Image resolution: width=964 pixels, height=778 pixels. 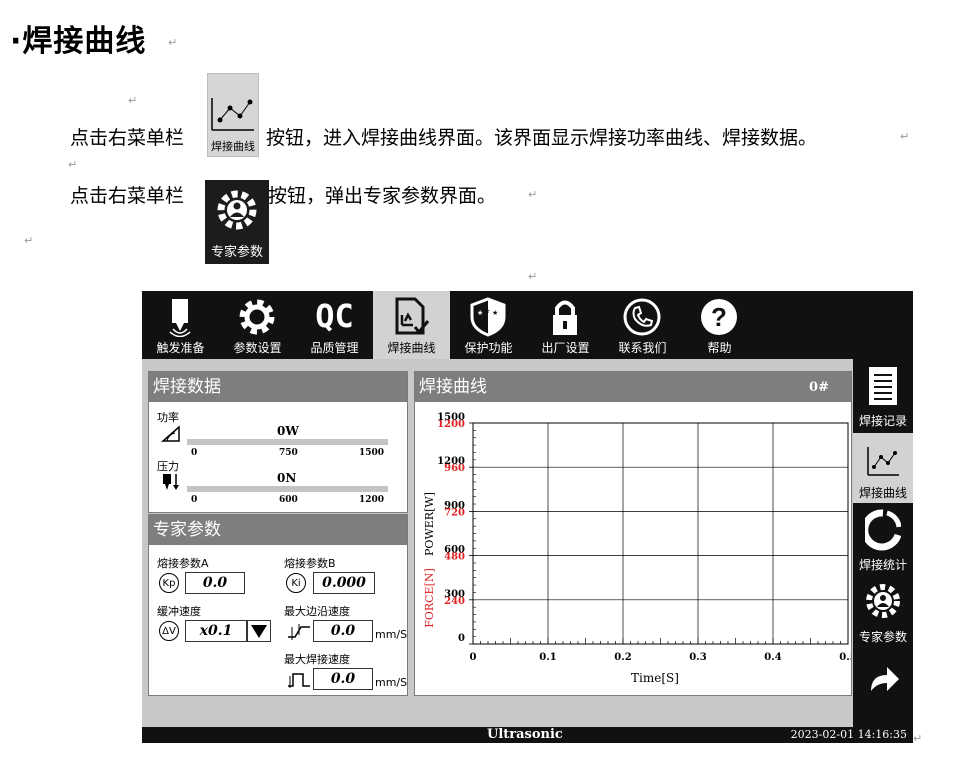 I want to click on pressure-bar, so click(x=287, y=489).